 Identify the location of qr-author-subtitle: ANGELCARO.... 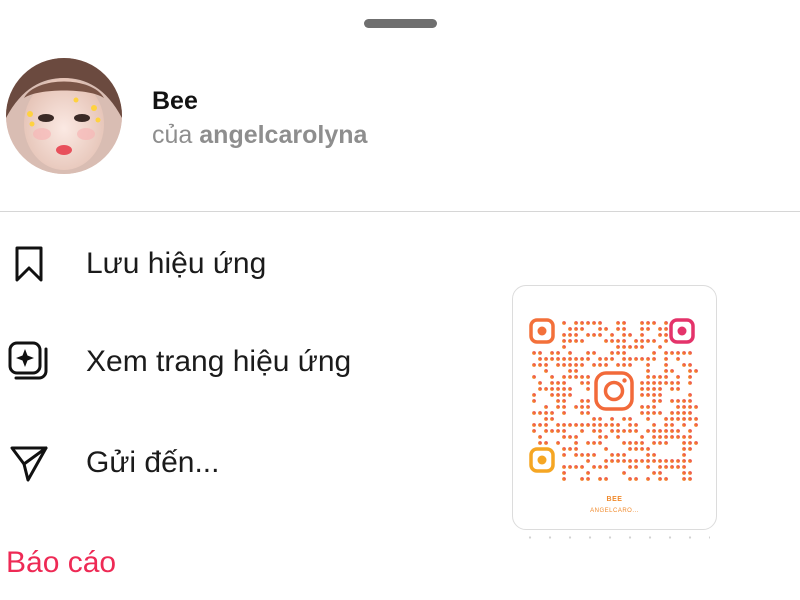
(614, 511).